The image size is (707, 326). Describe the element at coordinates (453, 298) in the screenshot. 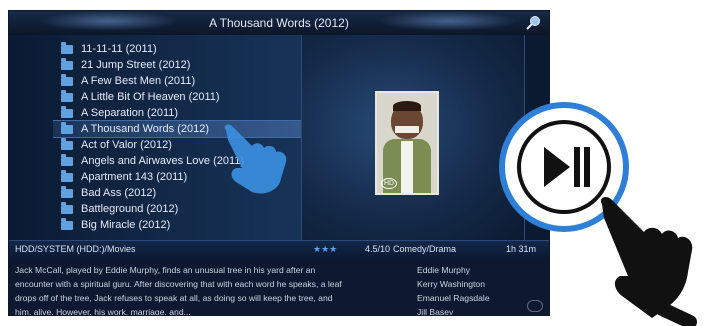

I see `cast-member: Emanuel Ragsdale` at that location.